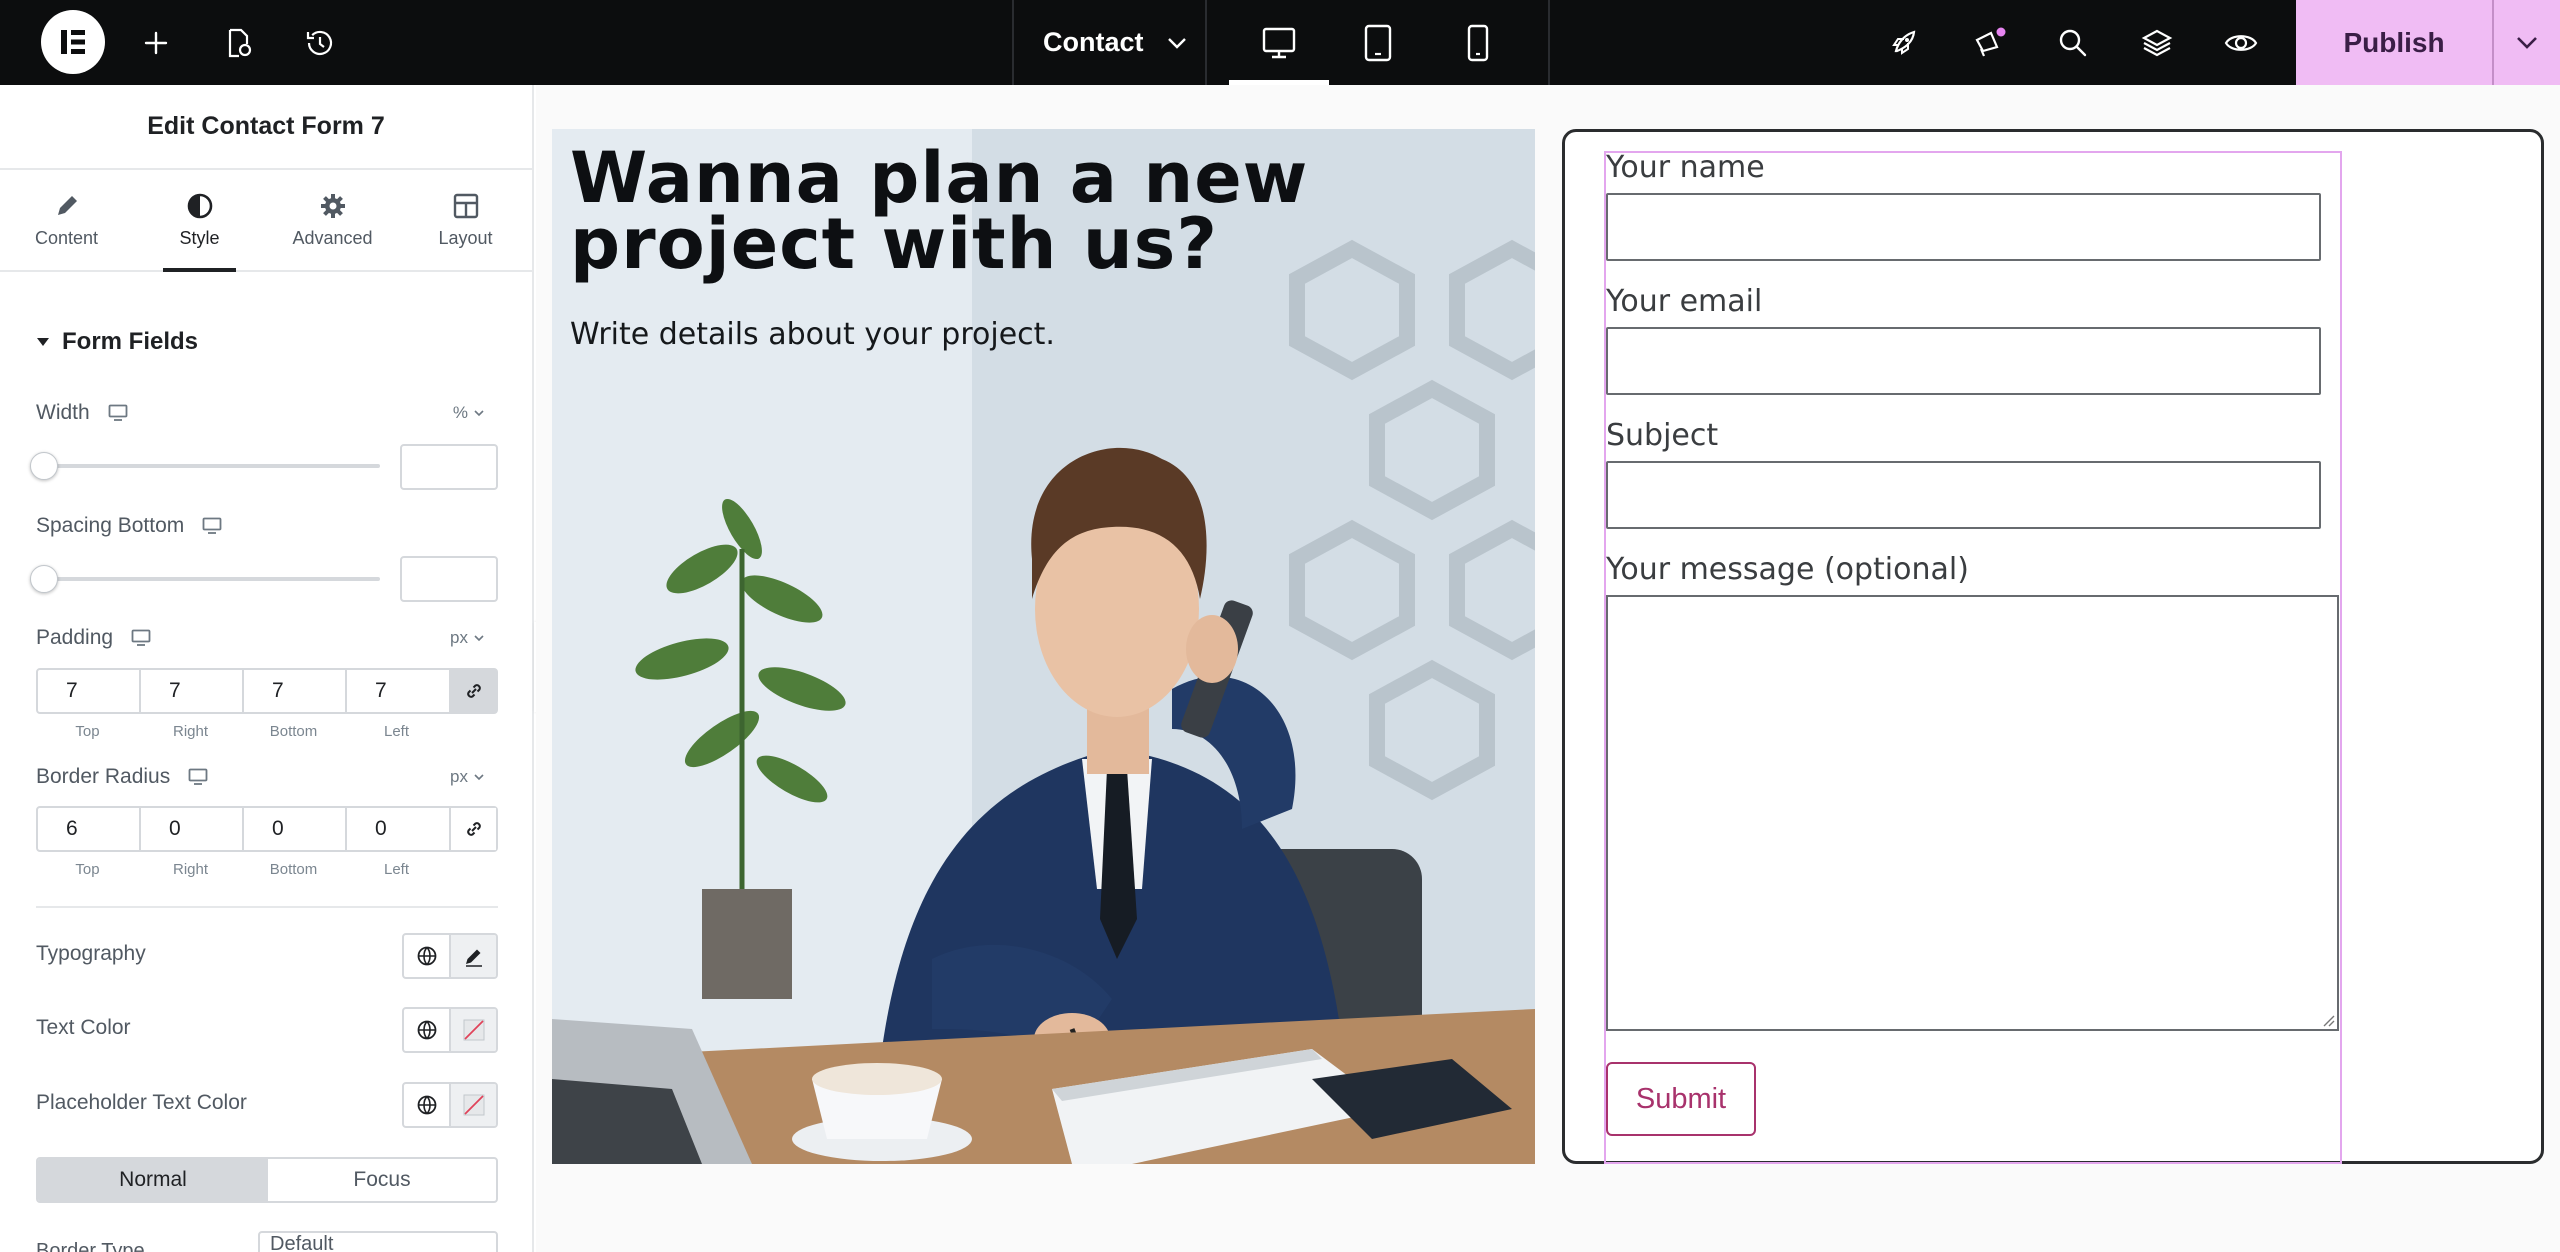 The height and width of the screenshot is (1252, 2560). I want to click on pencil-icon, so click(67, 205).